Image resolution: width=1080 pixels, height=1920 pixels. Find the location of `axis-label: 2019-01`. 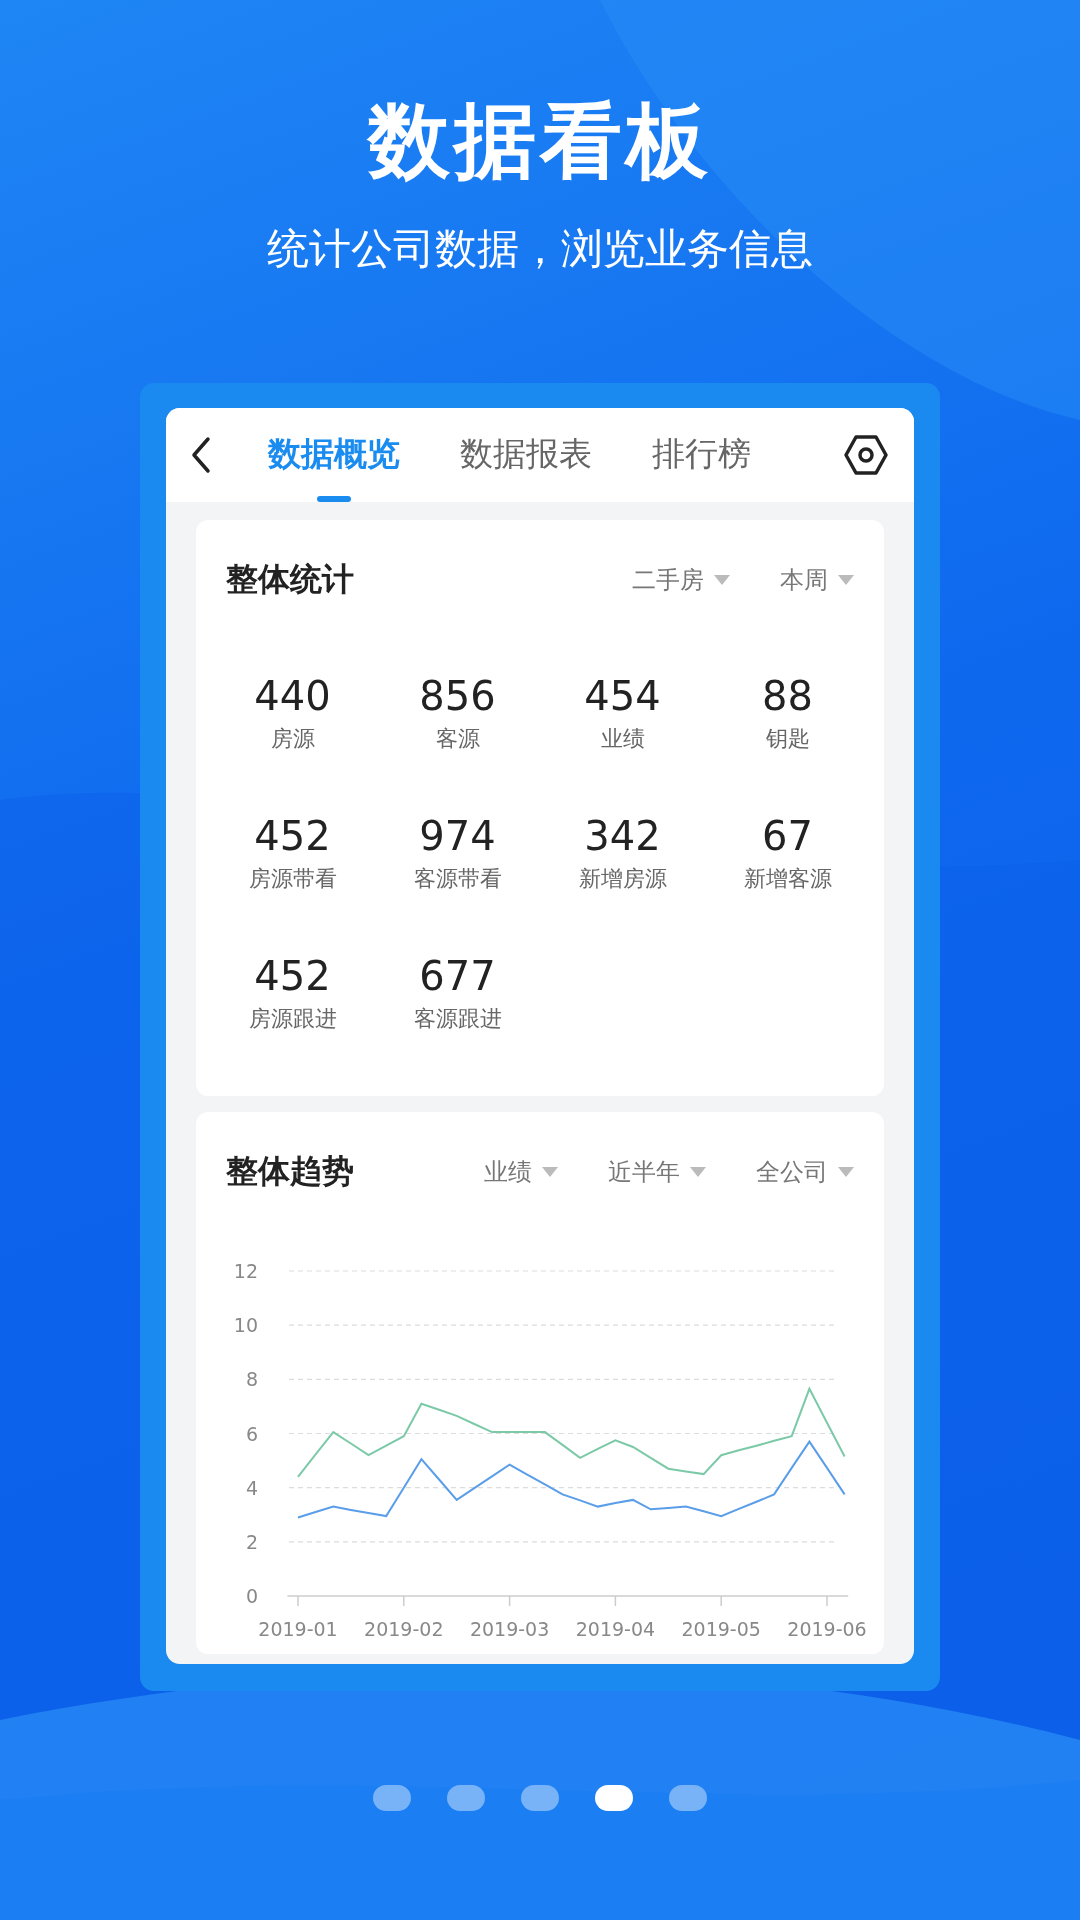

axis-label: 2019-01 is located at coordinates (298, 1628).